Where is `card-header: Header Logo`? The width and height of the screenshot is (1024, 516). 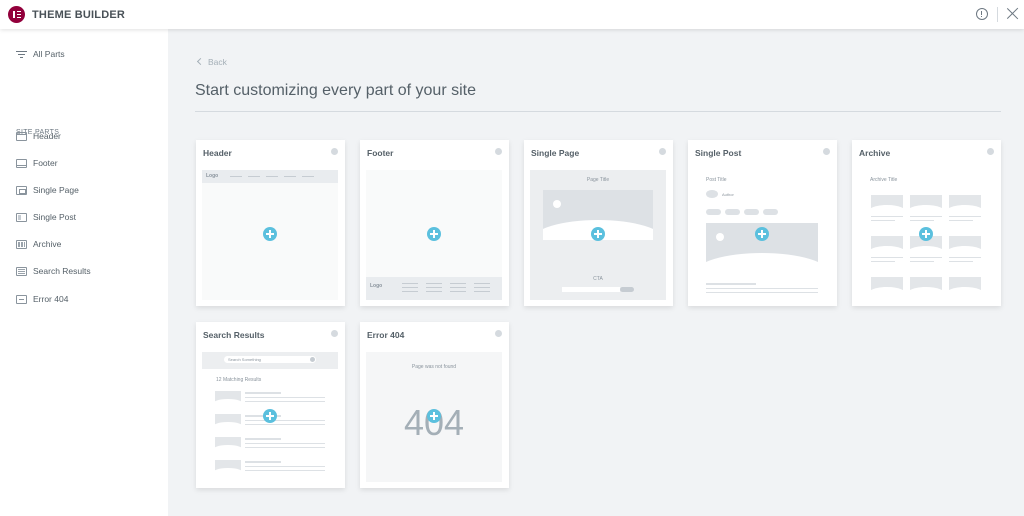 card-header: Header Logo is located at coordinates (270, 223).